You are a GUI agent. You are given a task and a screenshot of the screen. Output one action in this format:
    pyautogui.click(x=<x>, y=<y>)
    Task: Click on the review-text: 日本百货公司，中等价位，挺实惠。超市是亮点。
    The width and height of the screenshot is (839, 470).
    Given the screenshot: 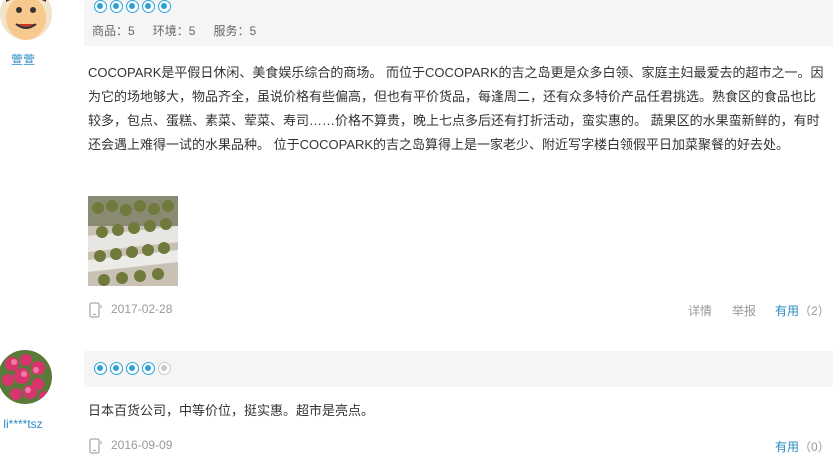 What is the action you would take?
    pyautogui.click(x=231, y=410)
    